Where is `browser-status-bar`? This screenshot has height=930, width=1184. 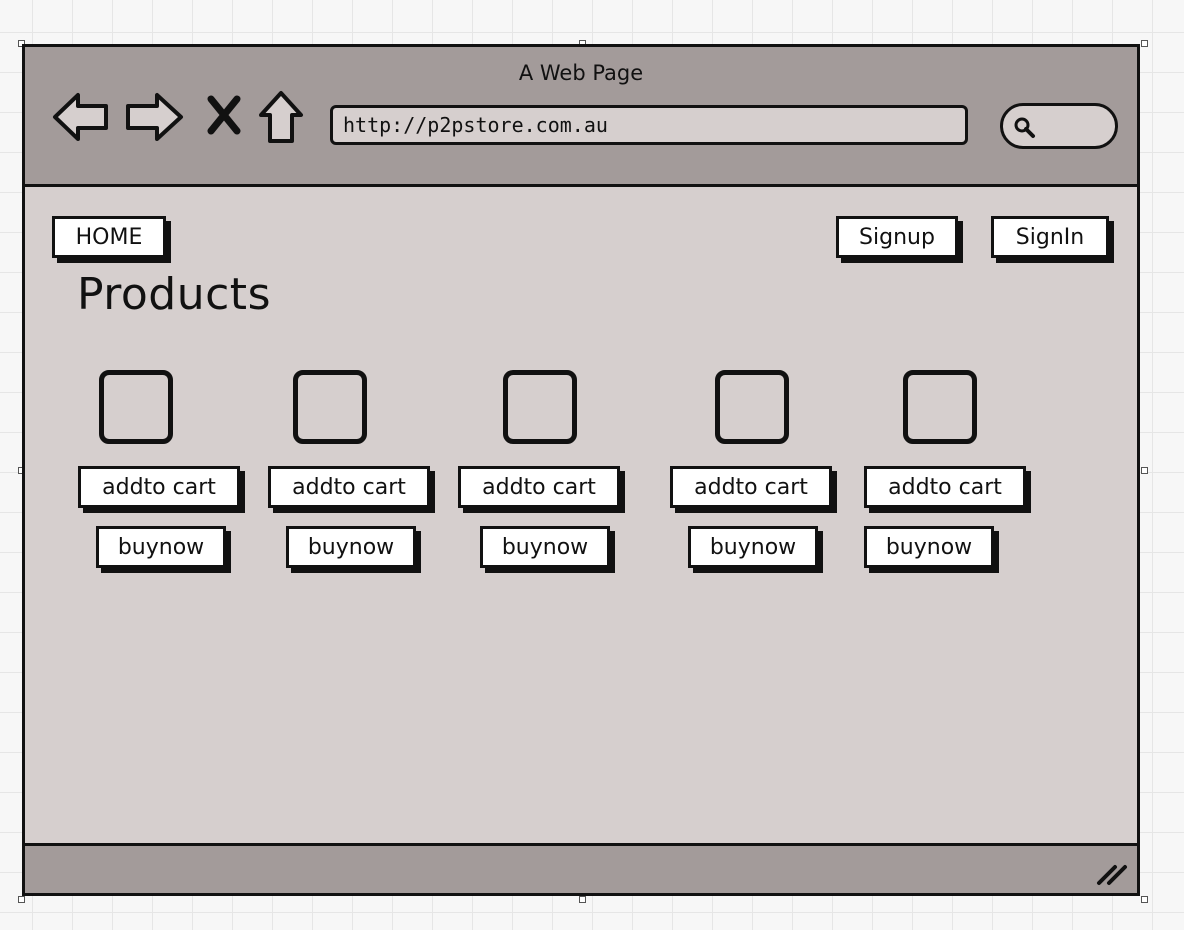
browser-status-bar is located at coordinates (581, 868).